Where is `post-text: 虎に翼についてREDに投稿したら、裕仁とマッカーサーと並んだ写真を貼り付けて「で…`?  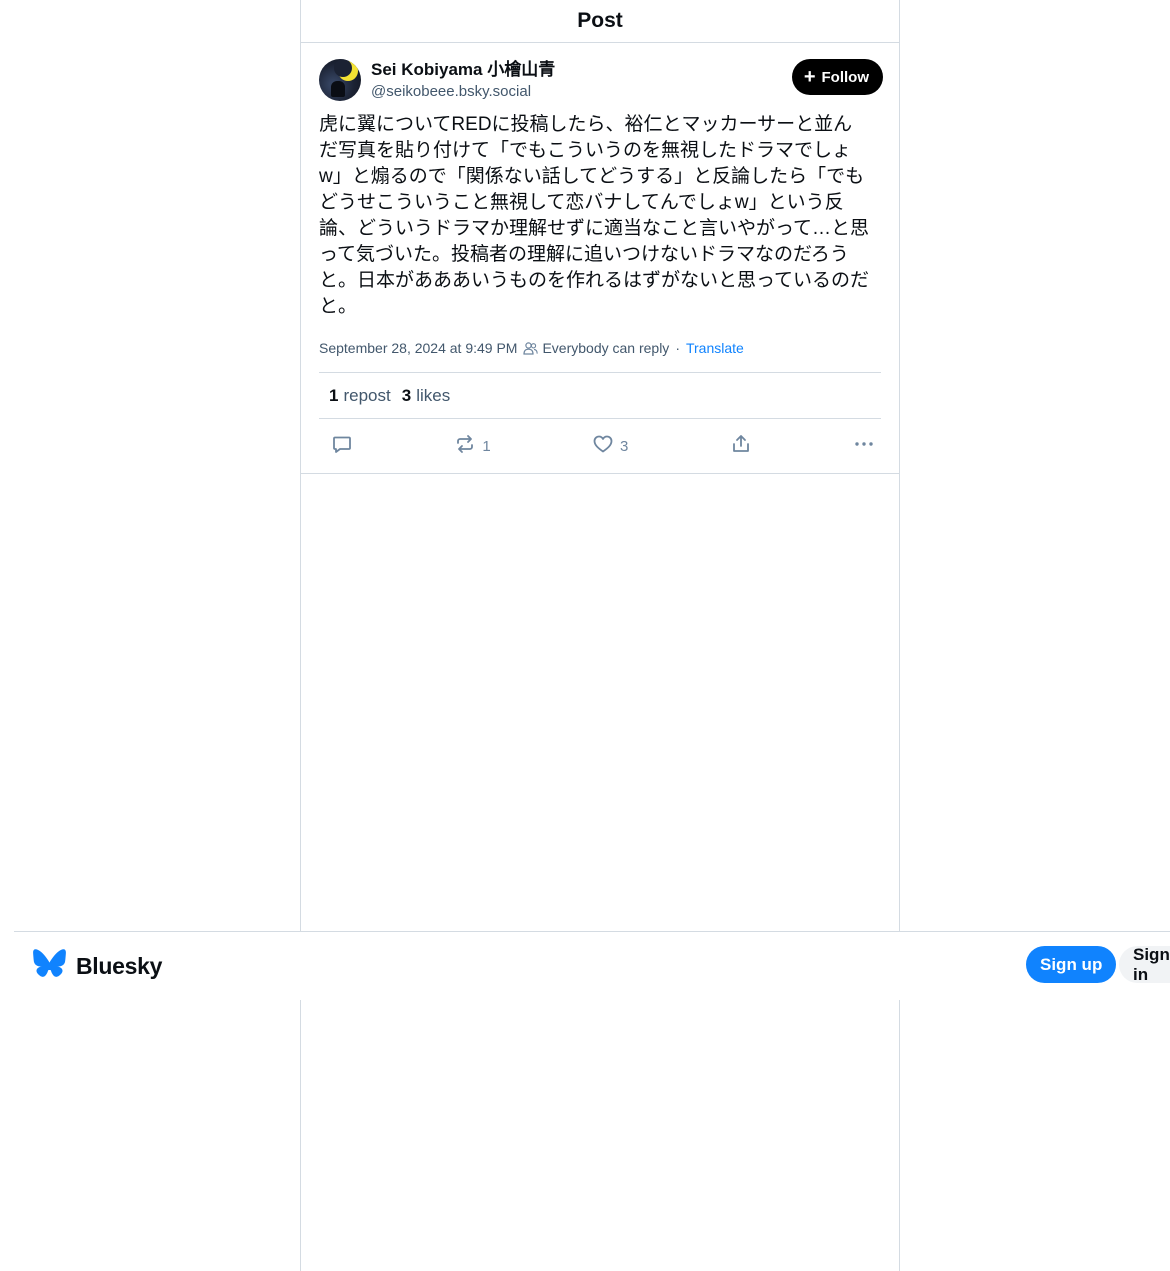 post-text: 虎に翼についてREDに投稿したら、裕仁とマッカーサーと並んだ写真を貼り付けて「で… is located at coordinates (594, 215).